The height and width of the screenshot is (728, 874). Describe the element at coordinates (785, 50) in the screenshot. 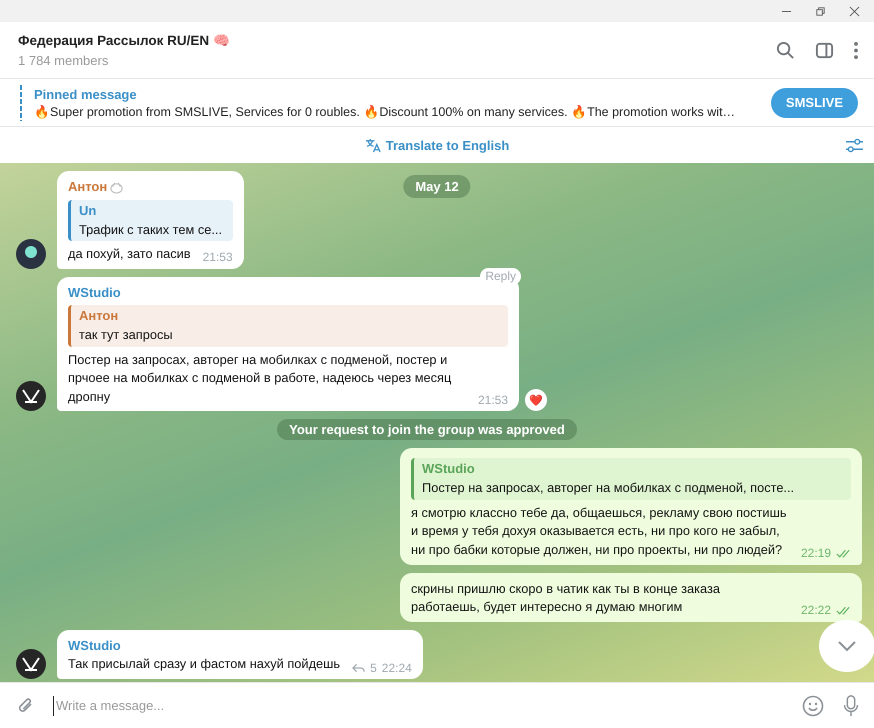

I see `search-icon` at that location.